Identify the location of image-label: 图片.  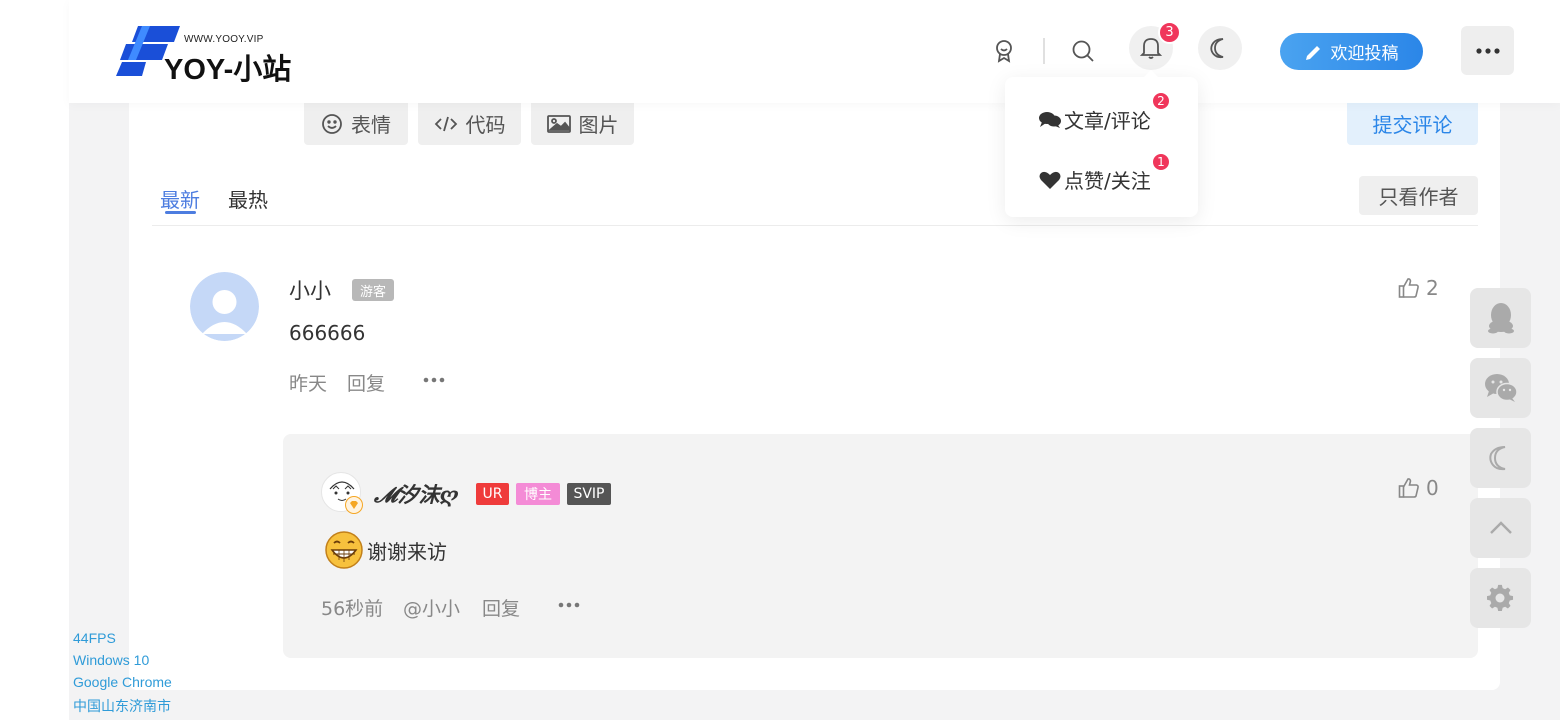
(598, 125).